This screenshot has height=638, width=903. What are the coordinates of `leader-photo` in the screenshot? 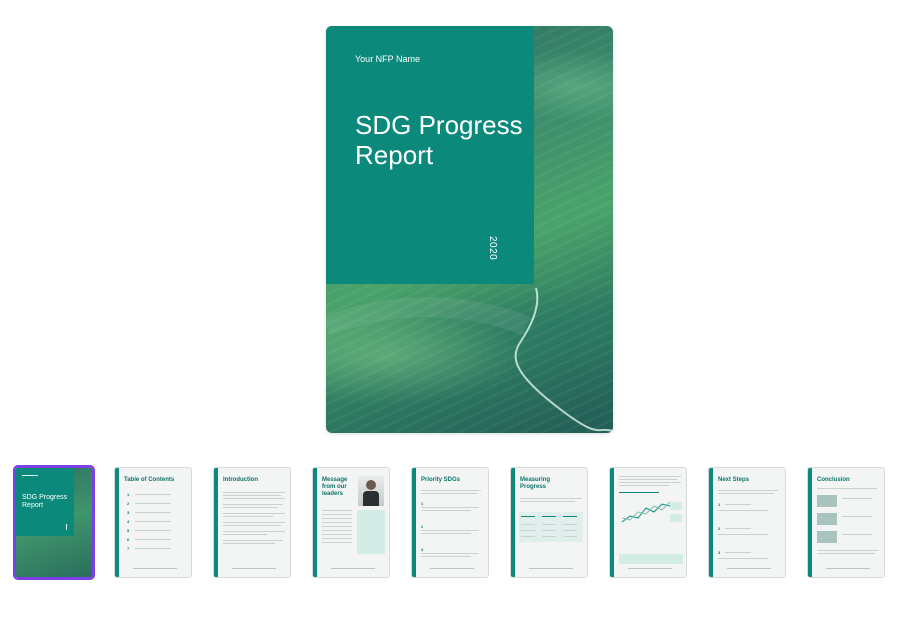 It's located at (371, 491).